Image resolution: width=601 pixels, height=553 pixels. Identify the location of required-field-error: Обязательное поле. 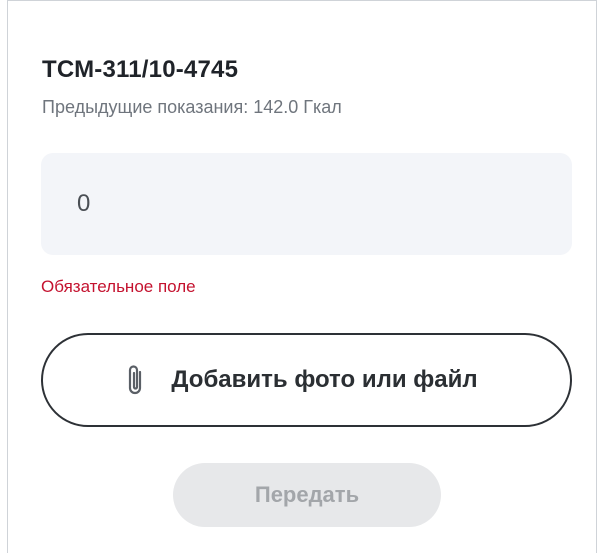
(118, 286).